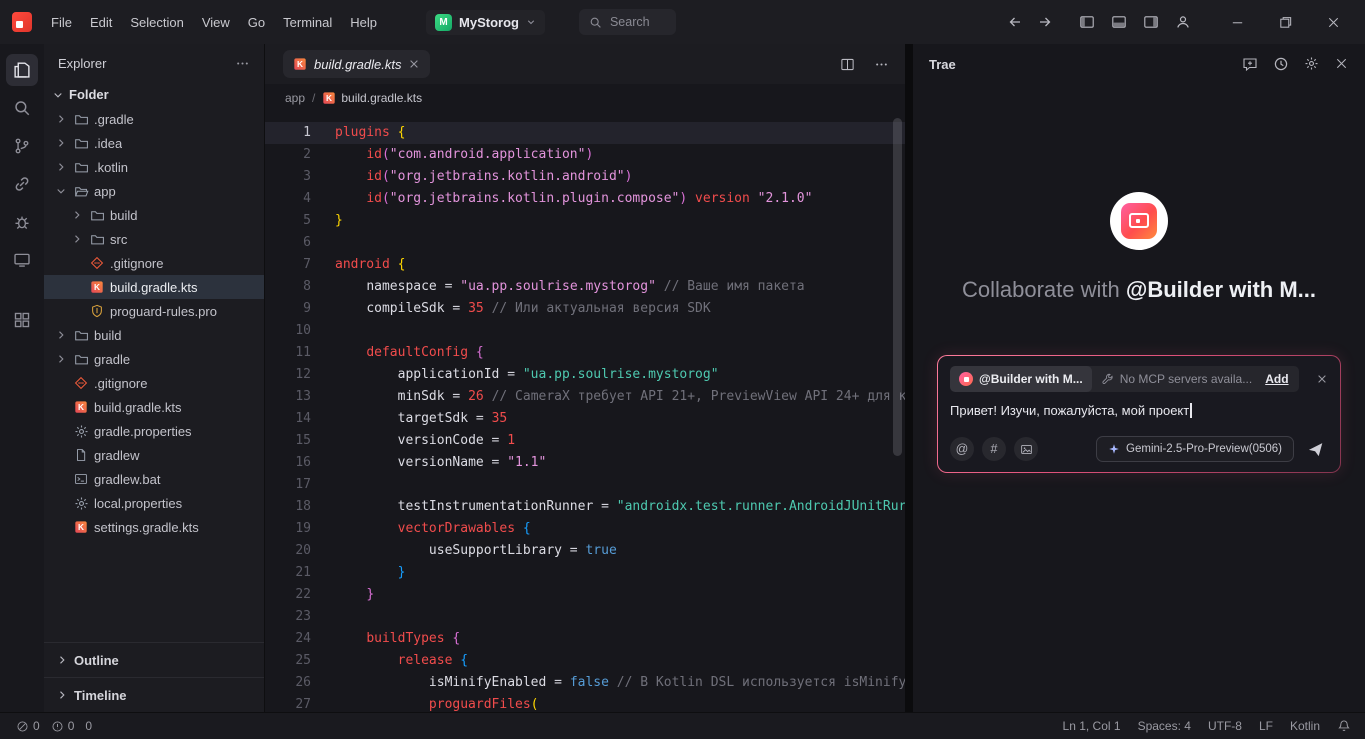 This screenshot has height=739, width=1365. What do you see at coordinates (372, 98) in the screenshot?
I see `breadcrumb-file: K build.gradle.kts` at bounding box center [372, 98].